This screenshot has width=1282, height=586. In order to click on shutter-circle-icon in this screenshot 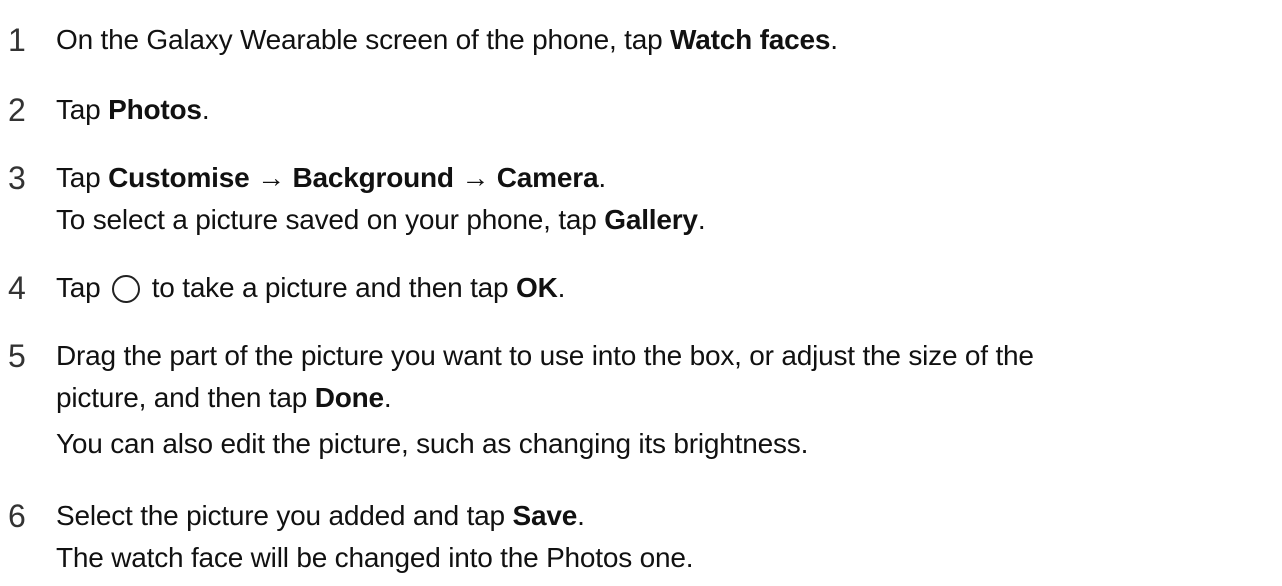, I will do `click(126, 289)`.